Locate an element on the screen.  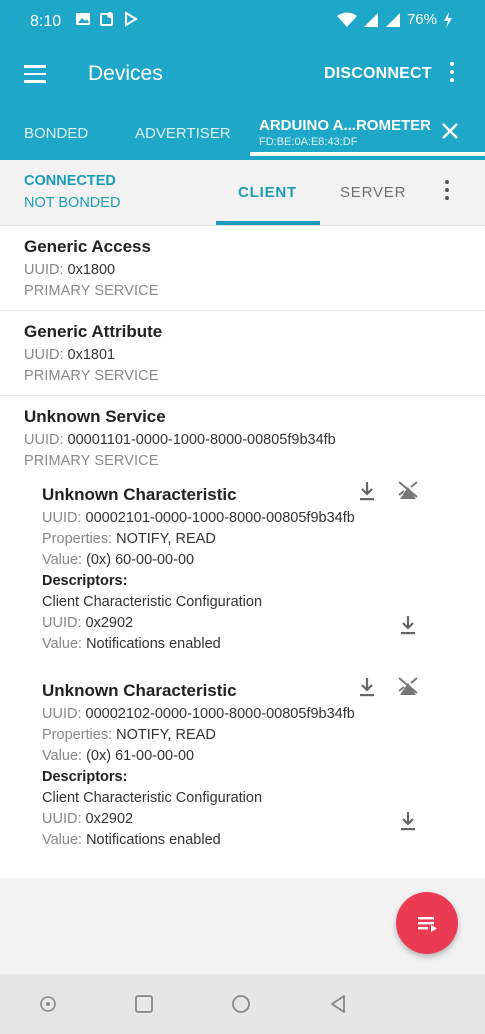
tab-device: ARDUINO A...ROMETER FD:BE:0A:E8:43:DF is located at coordinates (345, 132).